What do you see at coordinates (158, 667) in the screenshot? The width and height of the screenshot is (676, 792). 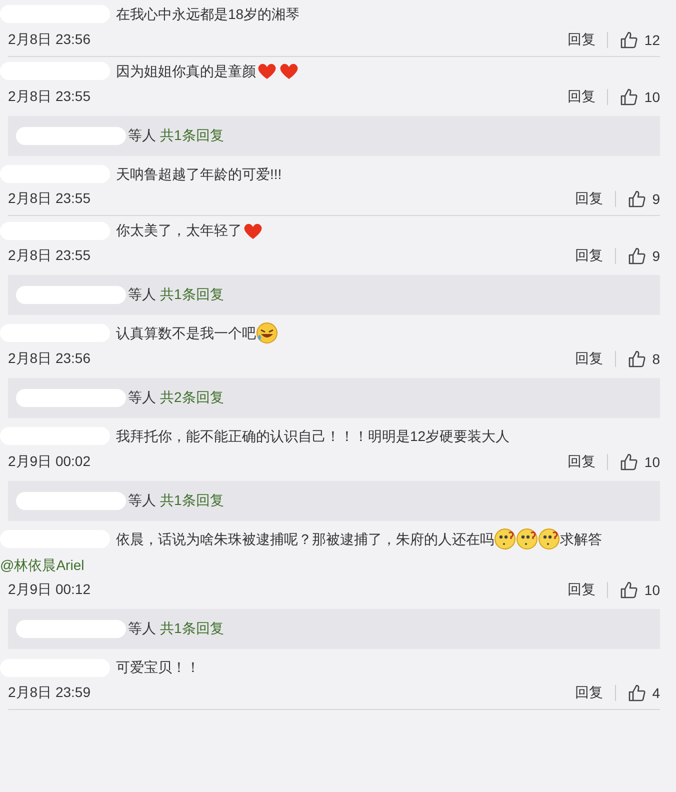 I see `comment-text: 可爱宝贝！！` at bounding box center [158, 667].